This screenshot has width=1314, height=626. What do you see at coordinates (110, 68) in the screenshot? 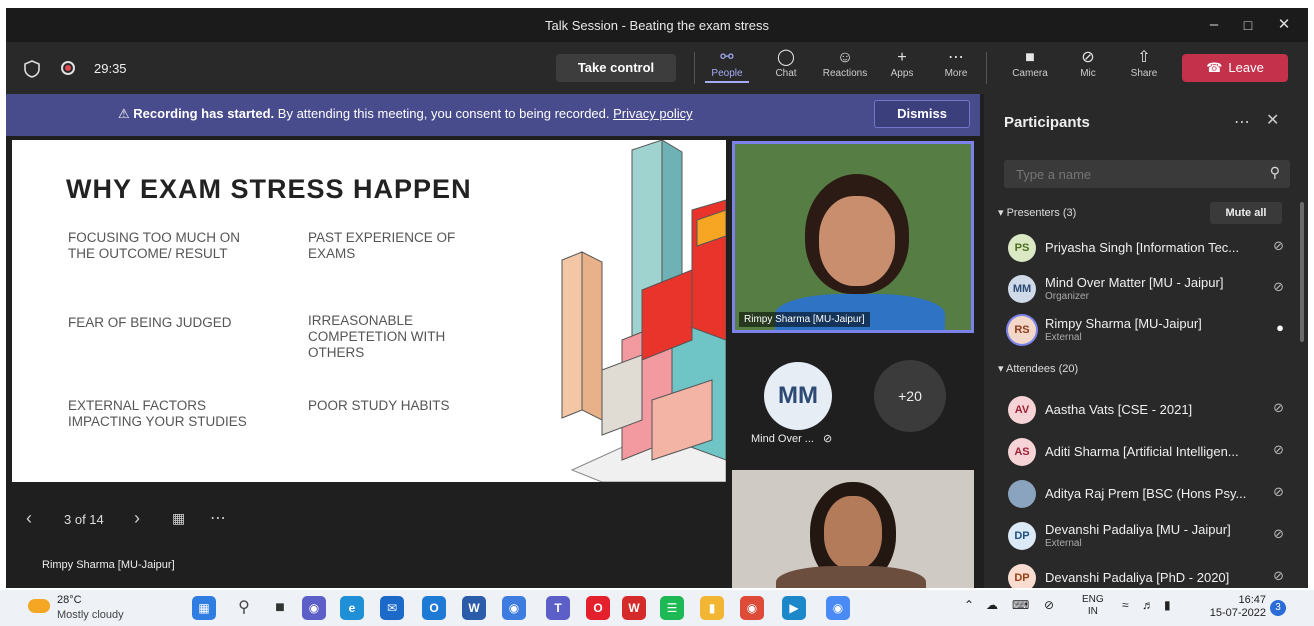
I see `meeting-timer: 29:35` at bounding box center [110, 68].